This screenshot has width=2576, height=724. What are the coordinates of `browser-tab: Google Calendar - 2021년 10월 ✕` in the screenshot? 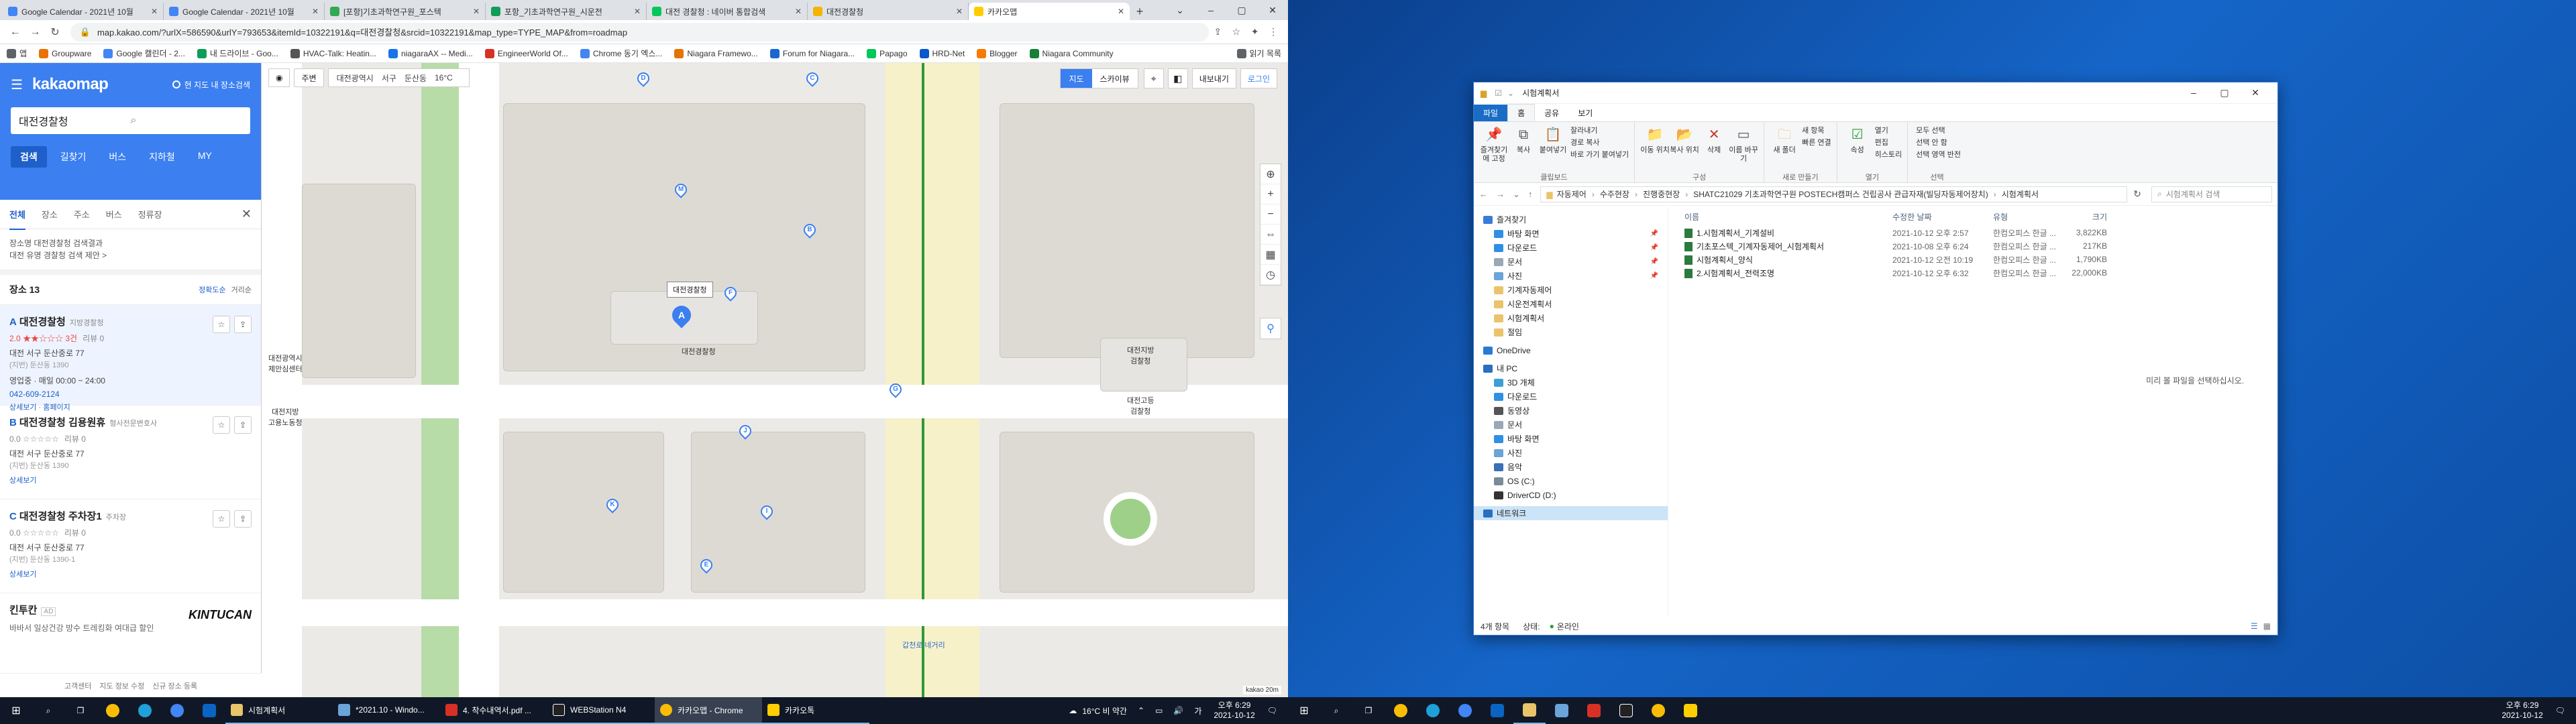 It's located at (244, 11).